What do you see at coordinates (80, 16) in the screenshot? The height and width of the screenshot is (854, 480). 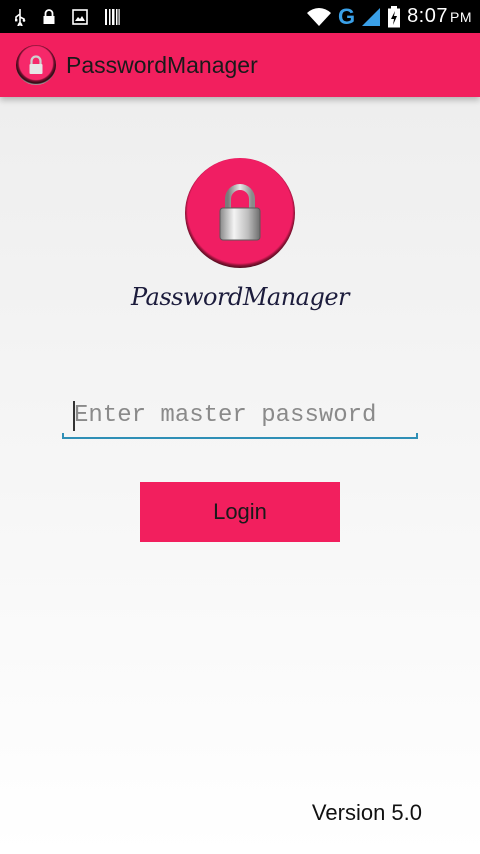 I see `image-icon` at bounding box center [80, 16].